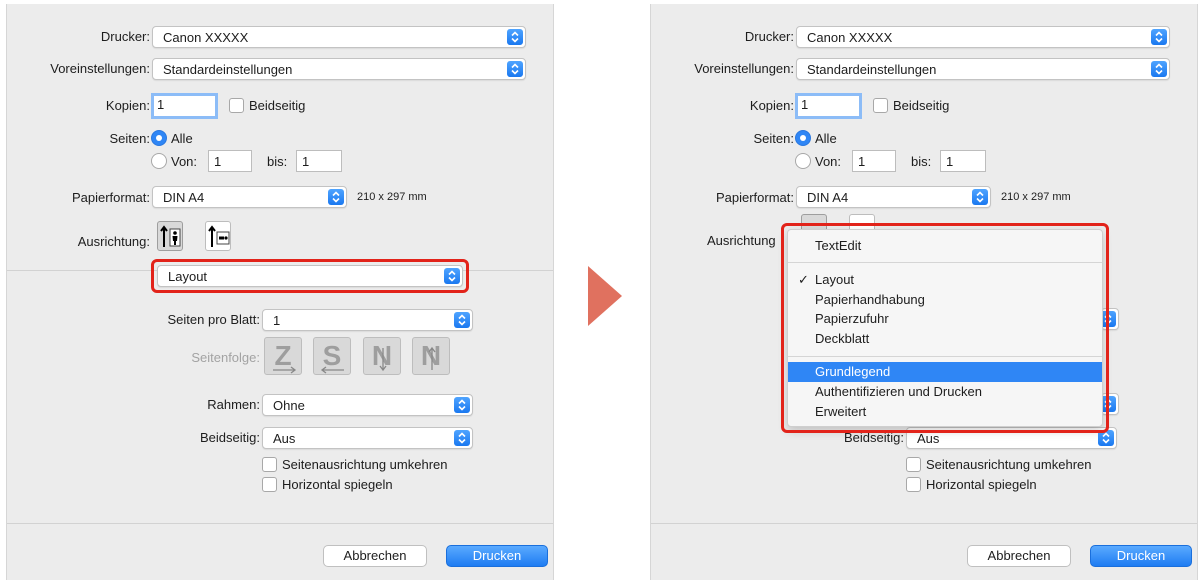  Describe the element at coordinates (233, 404) in the screenshot. I see `rahmen-label: Rahmen:` at that location.